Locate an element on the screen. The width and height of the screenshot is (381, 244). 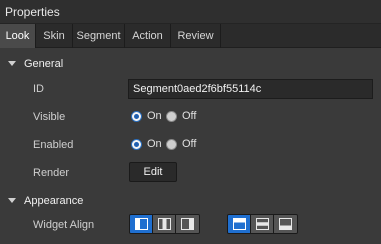
align-left-icon is located at coordinates (141, 224).